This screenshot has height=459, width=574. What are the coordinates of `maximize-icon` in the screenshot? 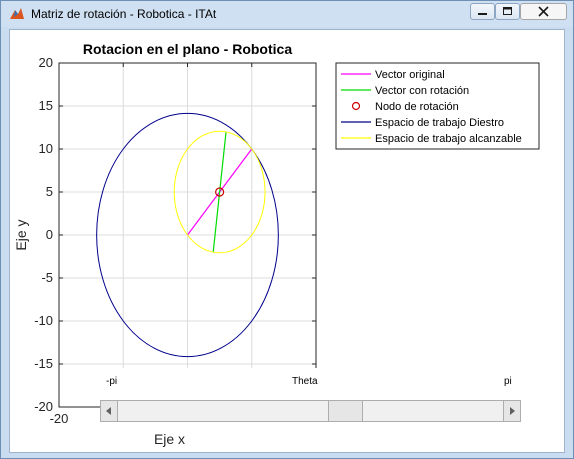 It's located at (507, 11).